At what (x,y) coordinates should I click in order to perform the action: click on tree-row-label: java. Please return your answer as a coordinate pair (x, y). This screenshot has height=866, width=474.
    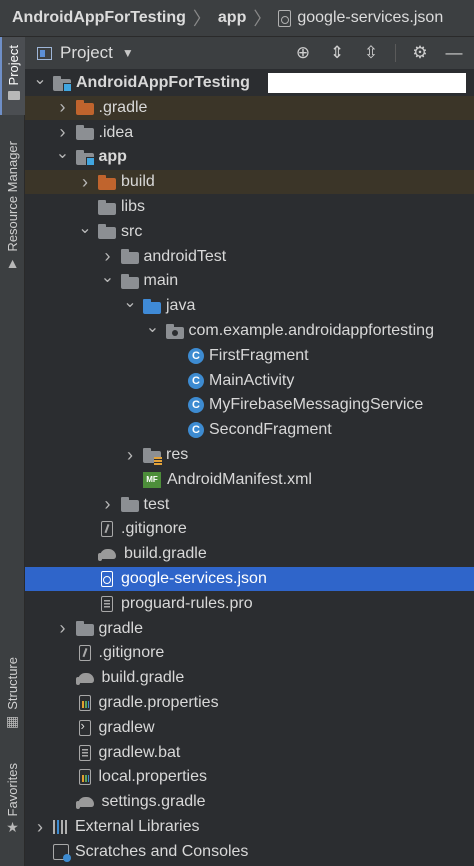
    Looking at the image, I should click on (181, 306).